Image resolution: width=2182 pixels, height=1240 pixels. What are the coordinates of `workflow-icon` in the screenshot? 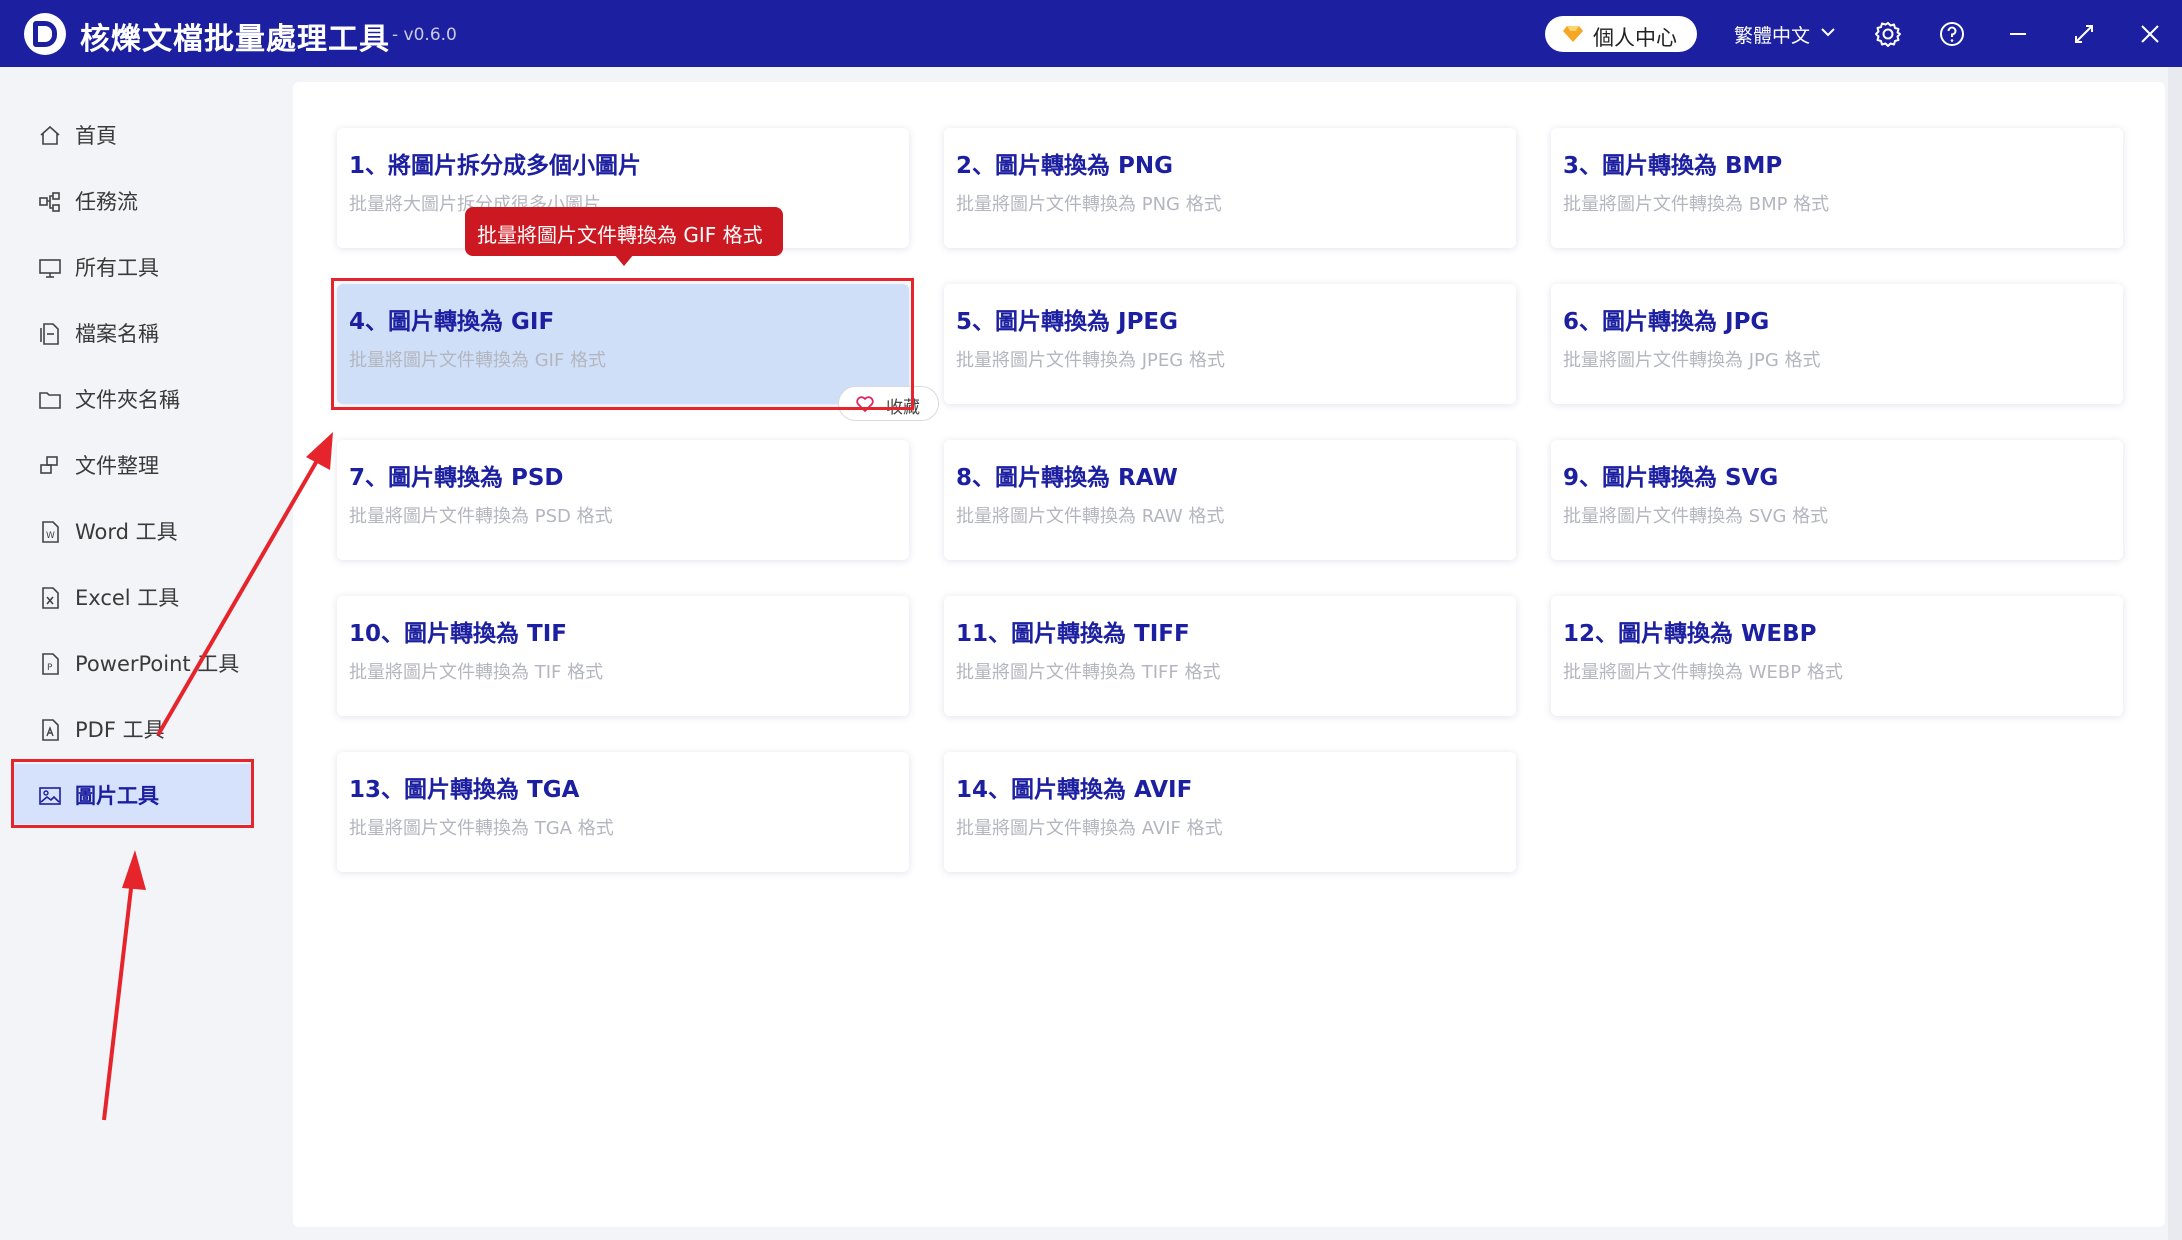 It's located at (49, 202).